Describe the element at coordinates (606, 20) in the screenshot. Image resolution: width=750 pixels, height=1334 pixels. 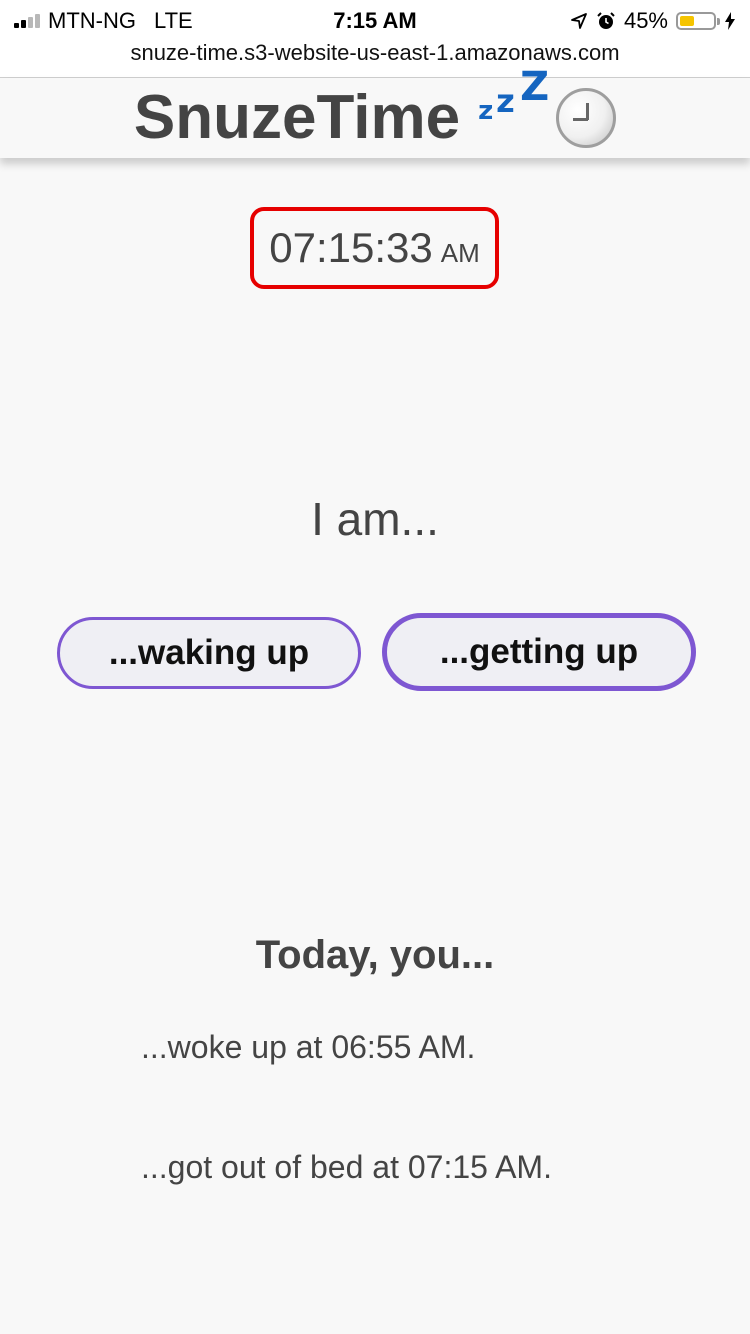
I see `alarm-clock-icon` at that location.